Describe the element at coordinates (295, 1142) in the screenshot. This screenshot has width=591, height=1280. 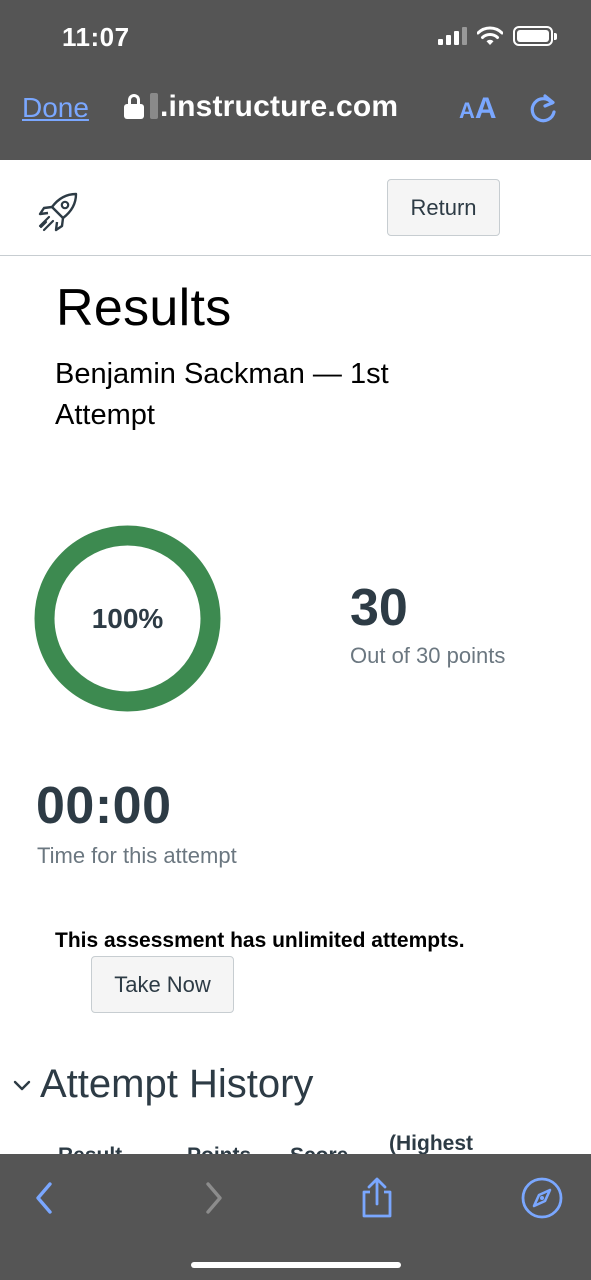
I see `attempt-history-table-header: Result Points Score (Highest` at that location.